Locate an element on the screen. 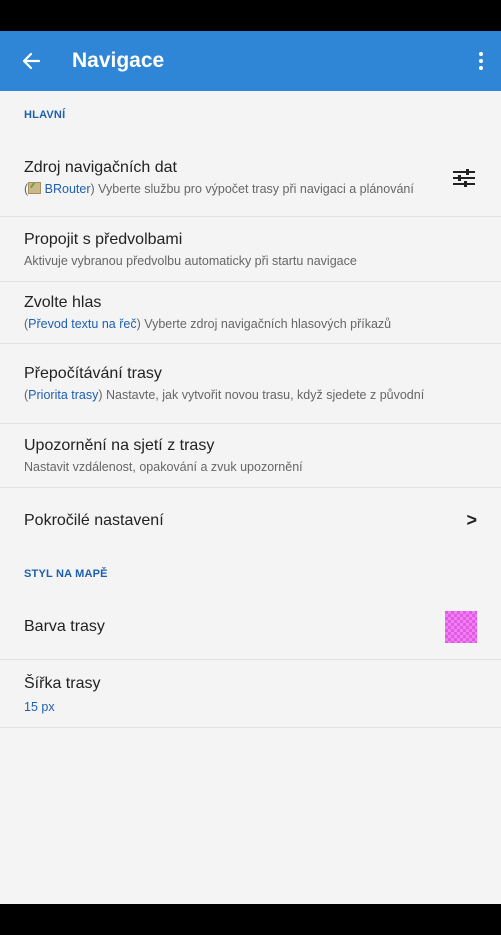  arrow-back-icon is located at coordinates (31, 61).